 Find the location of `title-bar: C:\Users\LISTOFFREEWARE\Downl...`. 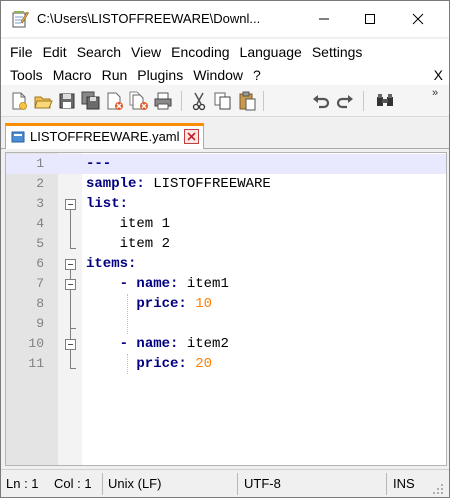

title-bar: C:\Users\LISTOFFREEWARE\Downl... is located at coordinates (225, 19).